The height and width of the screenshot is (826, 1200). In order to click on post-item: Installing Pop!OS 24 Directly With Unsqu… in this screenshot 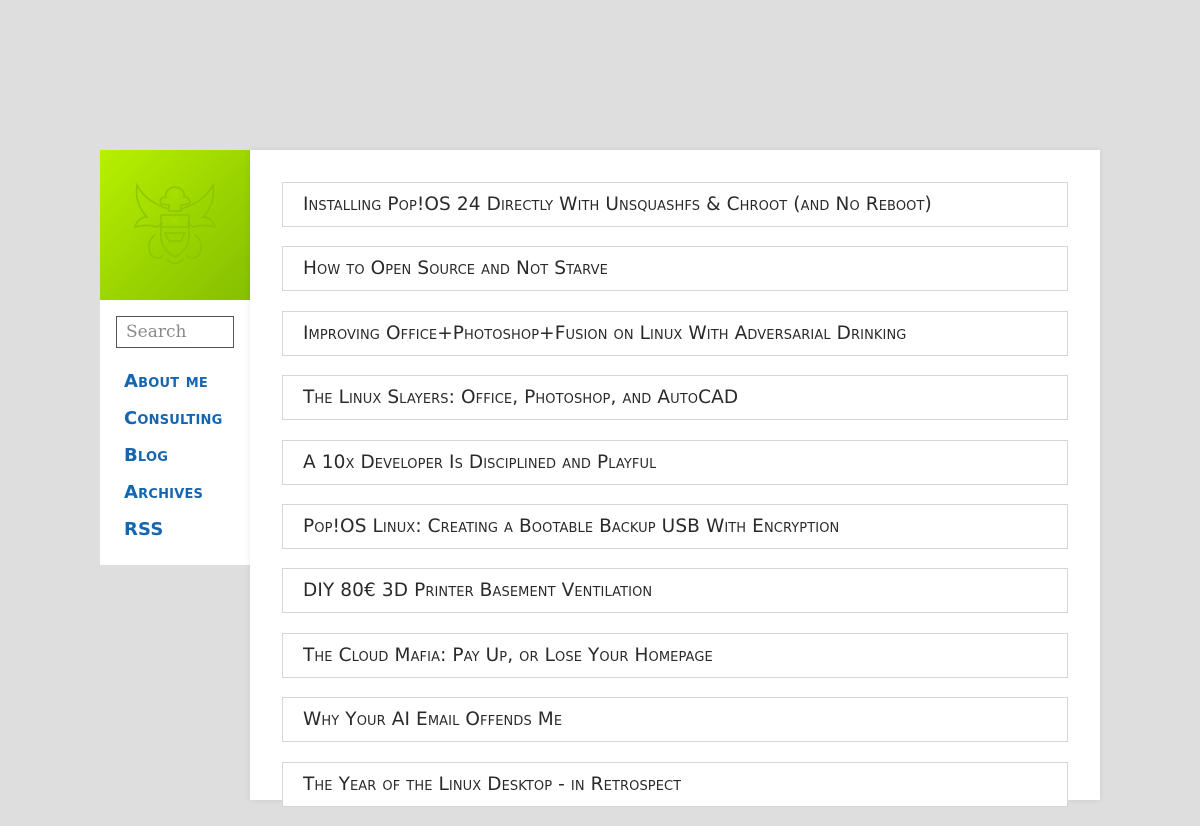, I will do `click(675, 204)`.